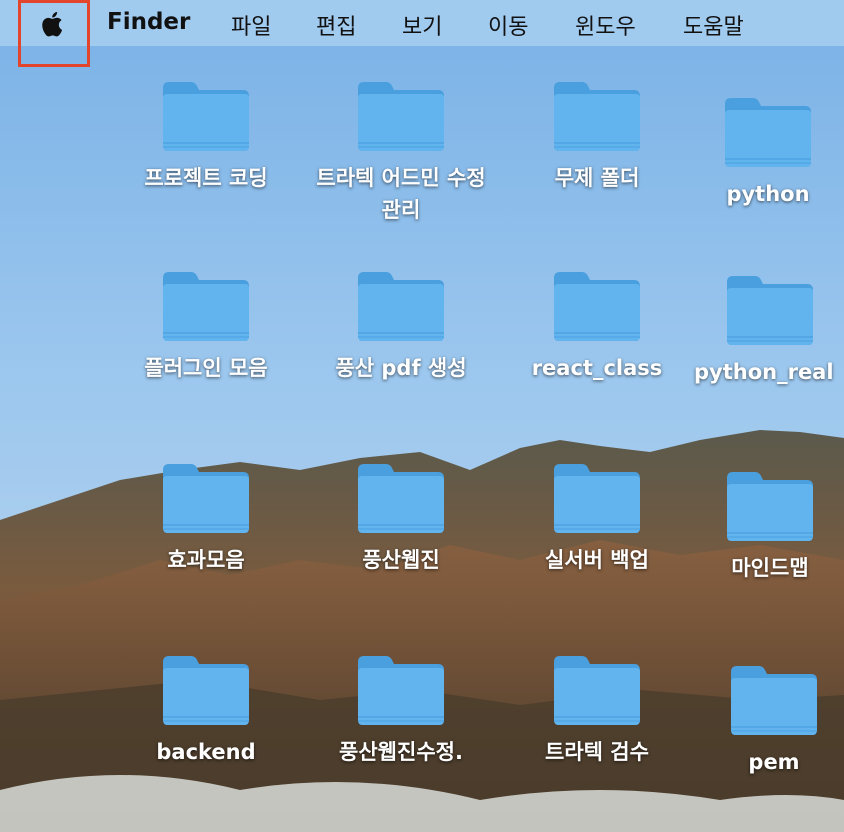  What do you see at coordinates (401, 153) in the screenshot?
I see `desktop-folder: 트라텍 어드민 수정 관리` at bounding box center [401, 153].